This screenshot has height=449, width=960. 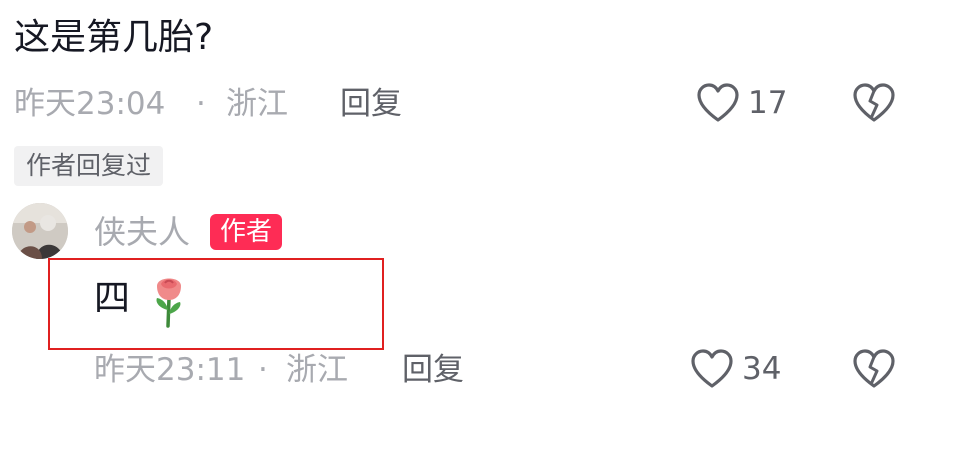 I want to click on reply-text: 四, so click(x=141, y=300).